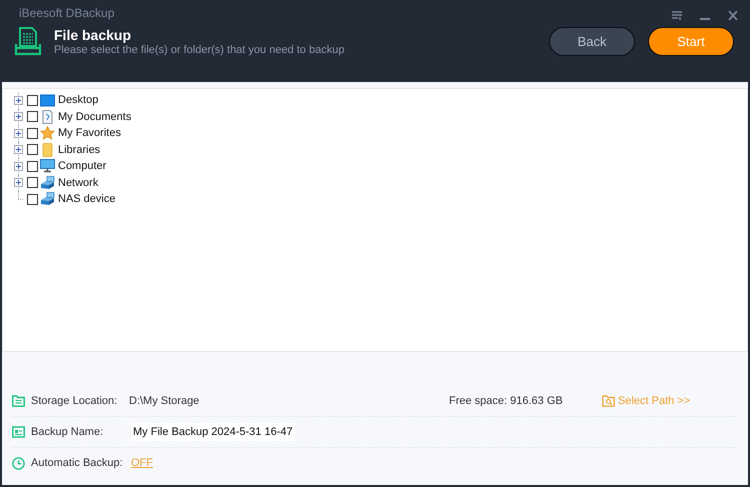  Describe the element at coordinates (67, 432) in the screenshot. I see `backup-name-label: Backup Name:` at that location.